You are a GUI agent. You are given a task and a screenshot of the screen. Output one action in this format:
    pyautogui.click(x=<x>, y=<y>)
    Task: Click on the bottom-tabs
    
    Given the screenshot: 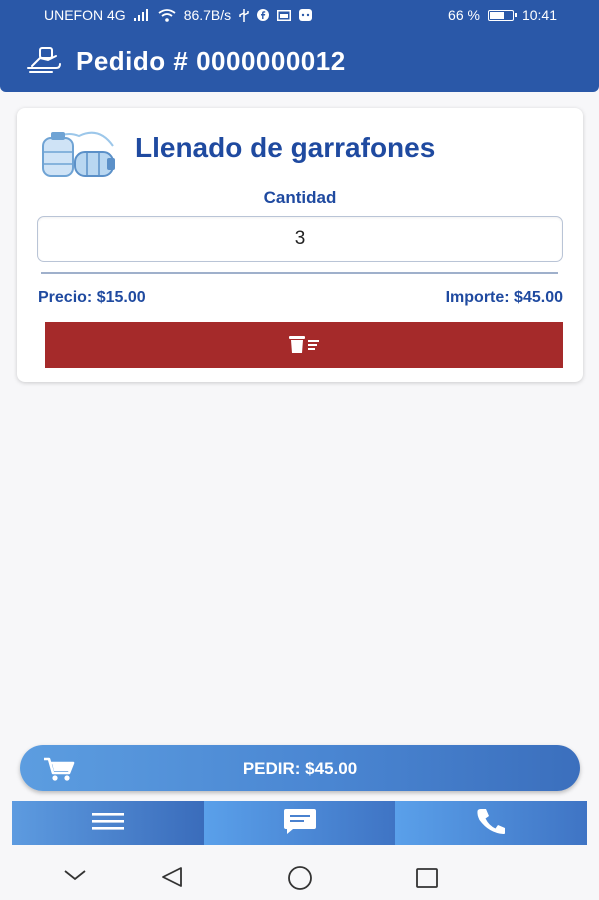 What is the action you would take?
    pyautogui.click(x=300, y=823)
    